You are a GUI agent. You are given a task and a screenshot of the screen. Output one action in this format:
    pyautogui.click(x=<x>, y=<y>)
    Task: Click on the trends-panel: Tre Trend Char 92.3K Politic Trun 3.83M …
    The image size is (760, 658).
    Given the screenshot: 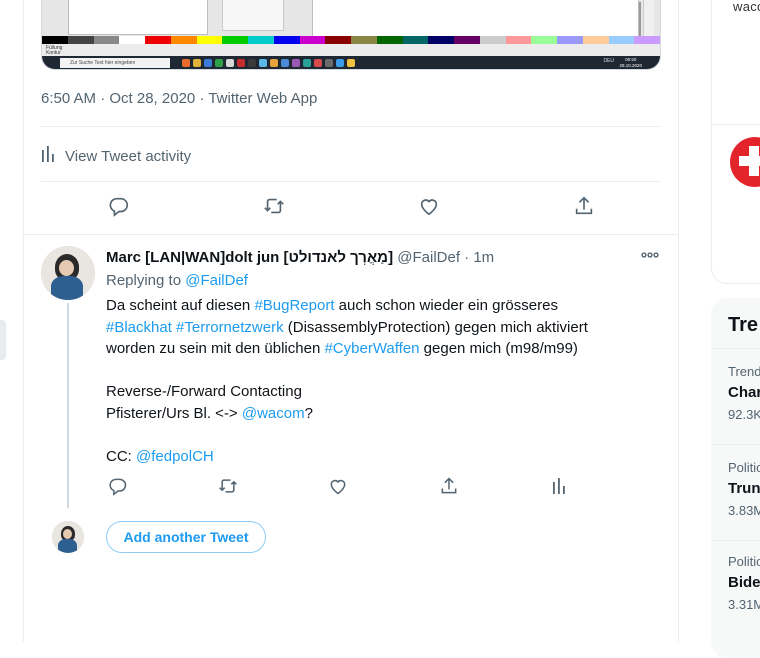 What is the action you would take?
    pyautogui.click(x=735, y=478)
    